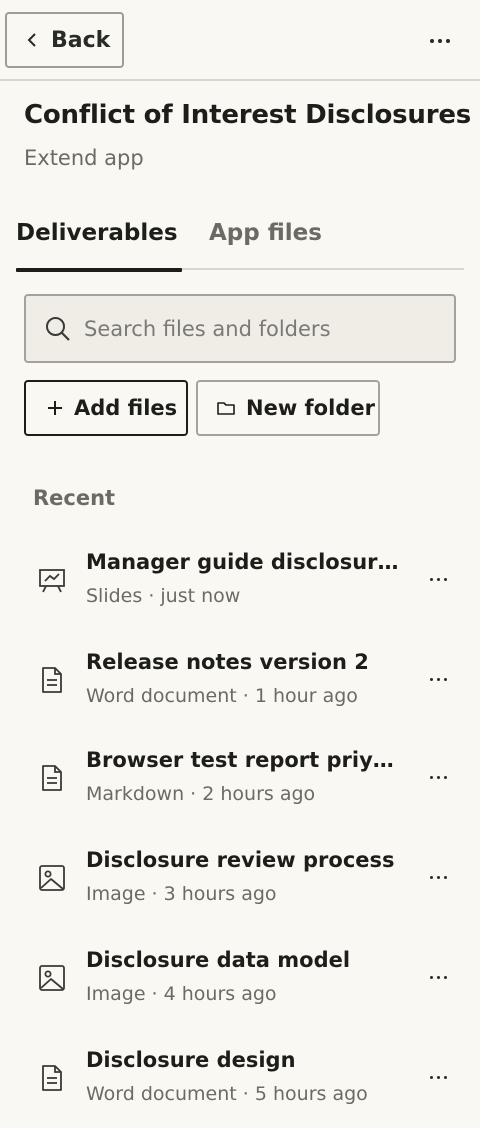  What do you see at coordinates (244, 562) in the screenshot?
I see `file-name: Manager guide disclosures` at bounding box center [244, 562].